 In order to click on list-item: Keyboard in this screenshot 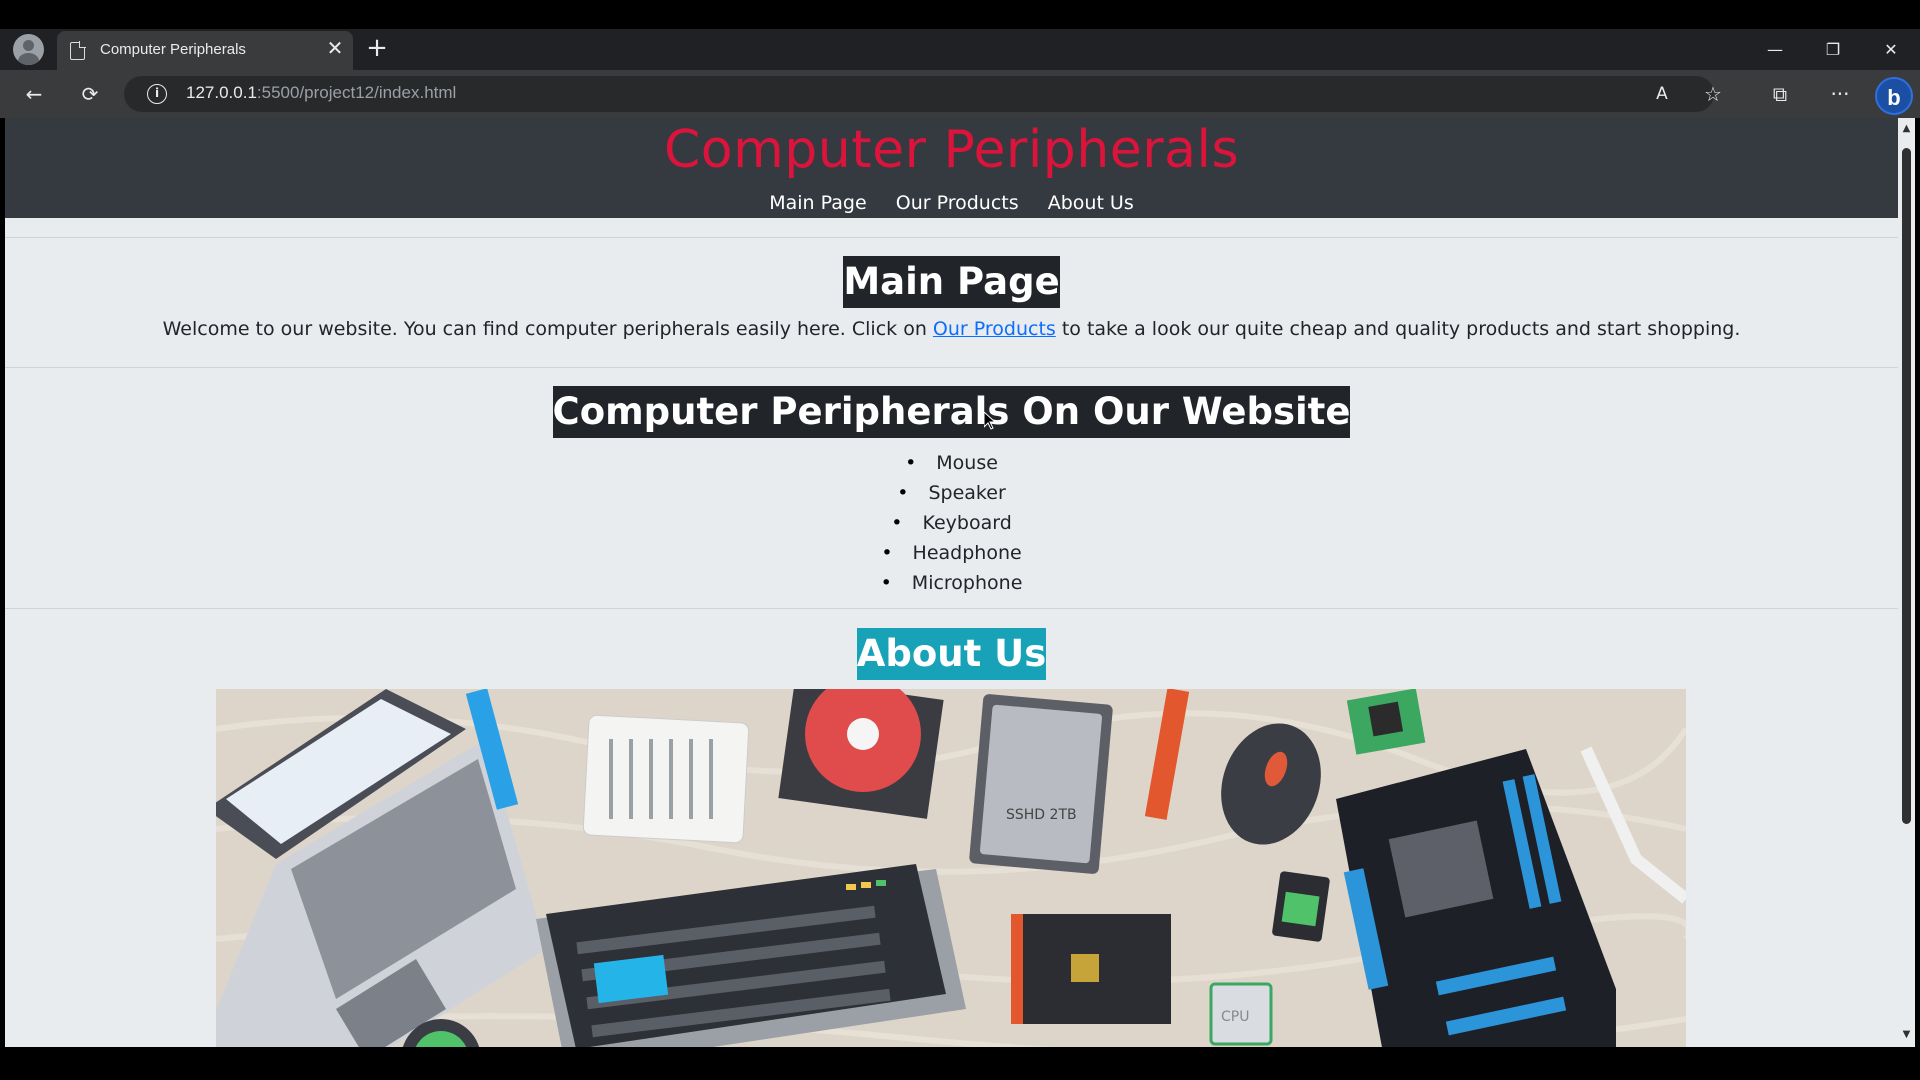, I will do `click(951, 523)`.